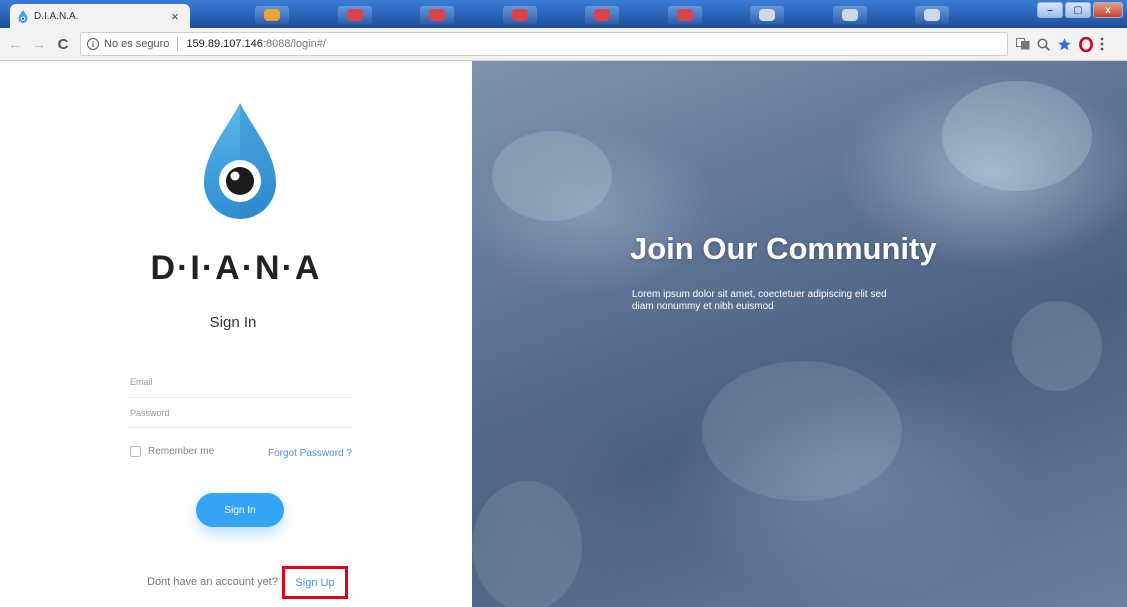 This screenshot has height=607, width=1127. Describe the element at coordinates (1108, 10) in the screenshot. I see `window-close-button: x` at that location.